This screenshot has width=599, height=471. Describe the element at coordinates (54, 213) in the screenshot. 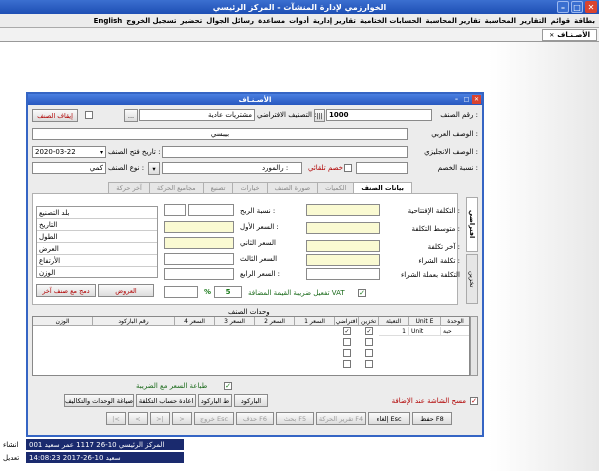

I see `spec-country-label: بلد التصنيع` at that location.